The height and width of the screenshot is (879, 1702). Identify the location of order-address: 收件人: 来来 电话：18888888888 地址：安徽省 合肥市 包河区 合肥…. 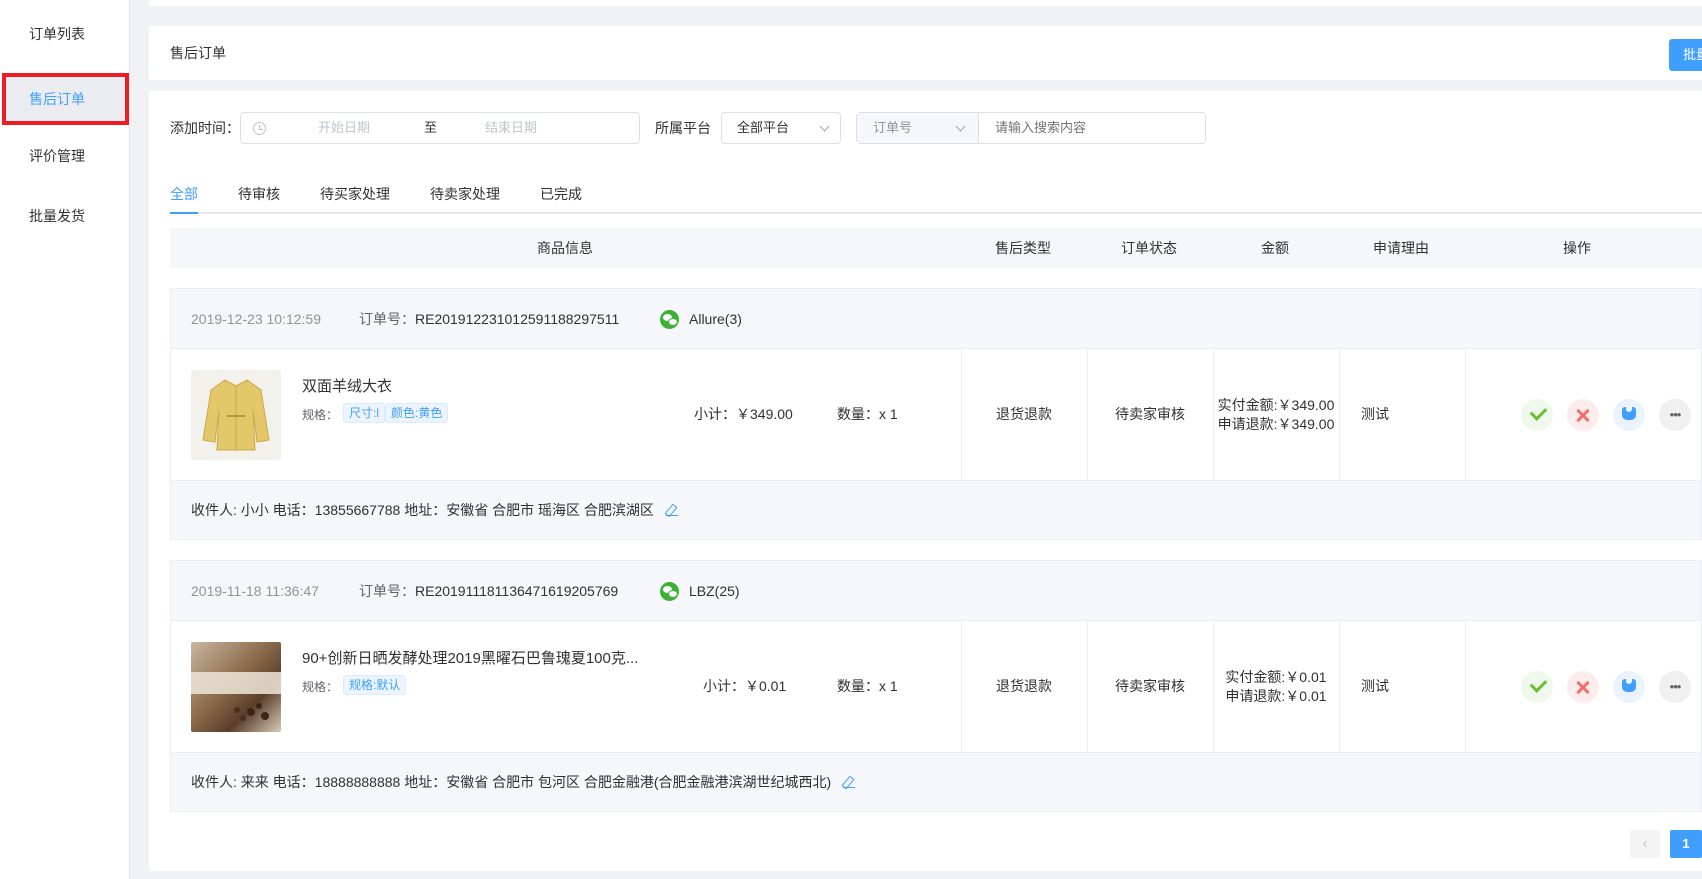
(936, 781).